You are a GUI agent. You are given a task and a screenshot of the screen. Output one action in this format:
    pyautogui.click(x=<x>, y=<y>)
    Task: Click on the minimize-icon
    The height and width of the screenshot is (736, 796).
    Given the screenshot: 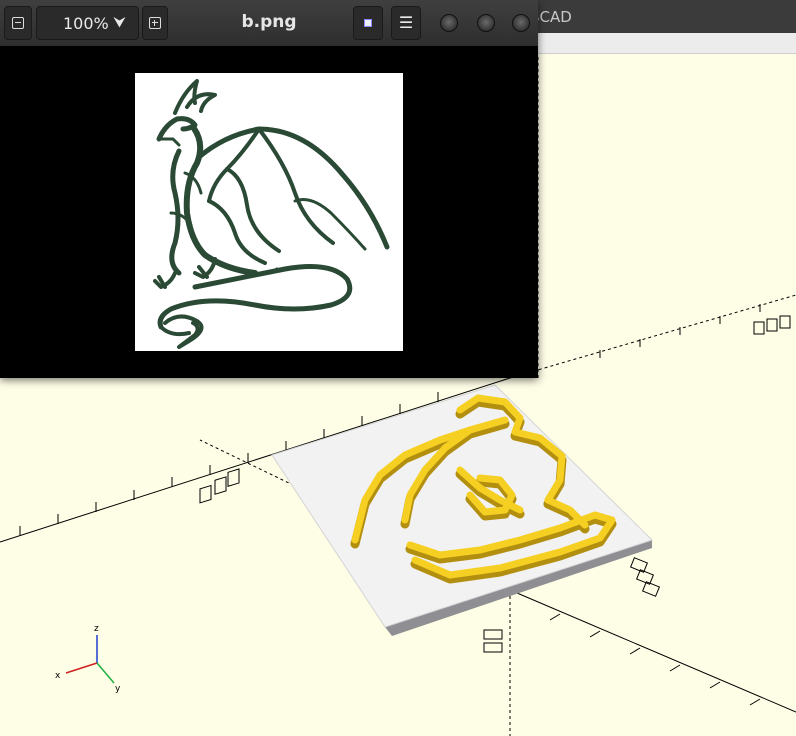 What is the action you would take?
    pyautogui.click(x=449, y=23)
    